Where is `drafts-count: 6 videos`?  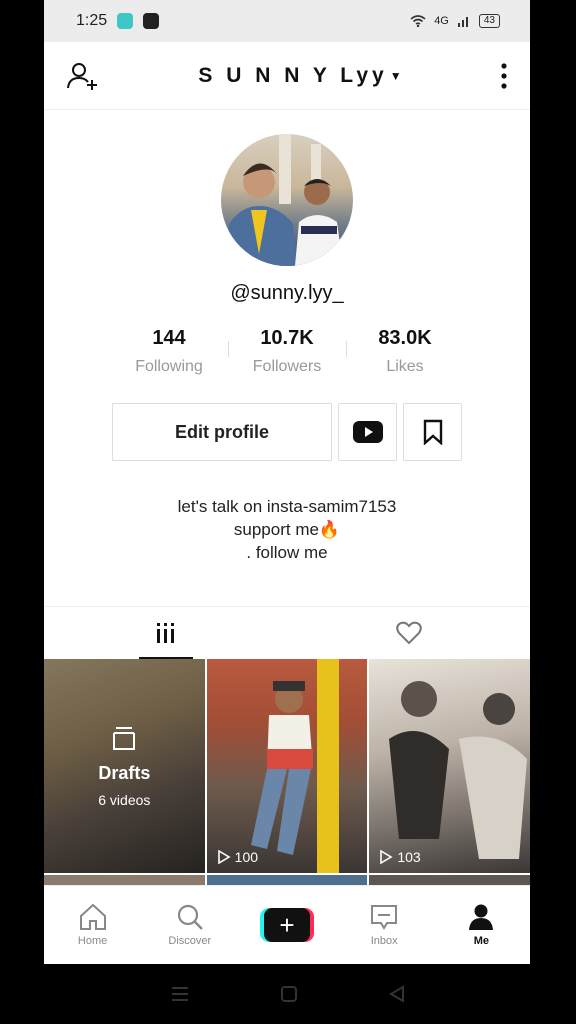 drafts-count: 6 videos is located at coordinates (124, 799).